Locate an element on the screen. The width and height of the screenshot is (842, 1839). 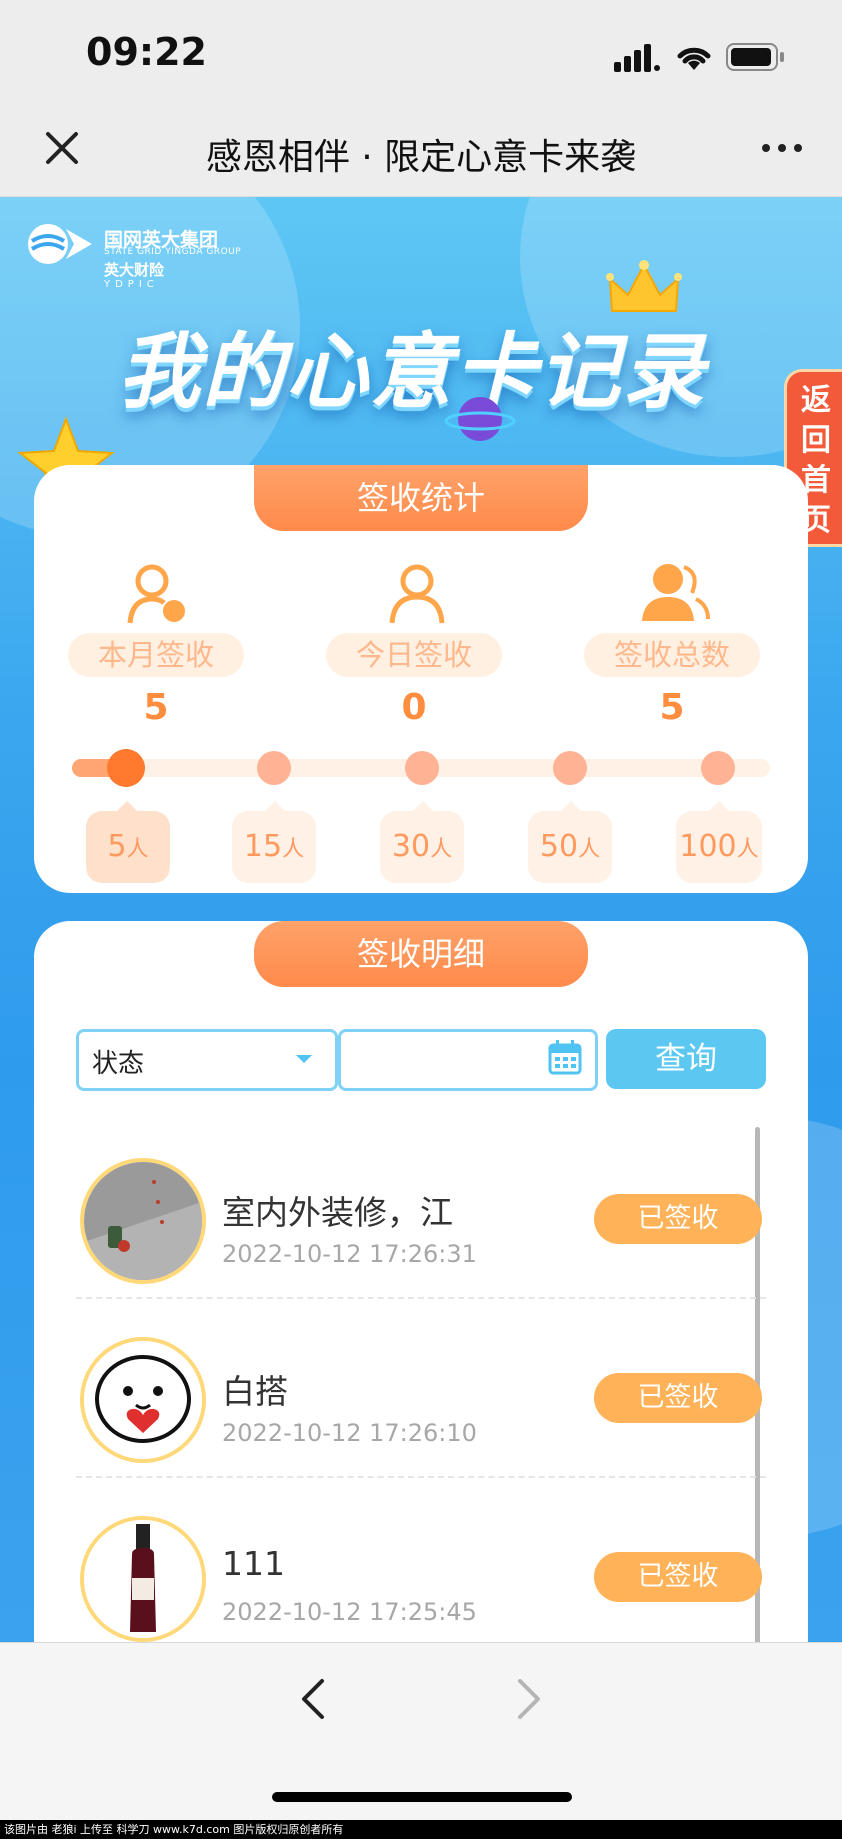
record-name: 白搭 is located at coordinates (255, 1391).